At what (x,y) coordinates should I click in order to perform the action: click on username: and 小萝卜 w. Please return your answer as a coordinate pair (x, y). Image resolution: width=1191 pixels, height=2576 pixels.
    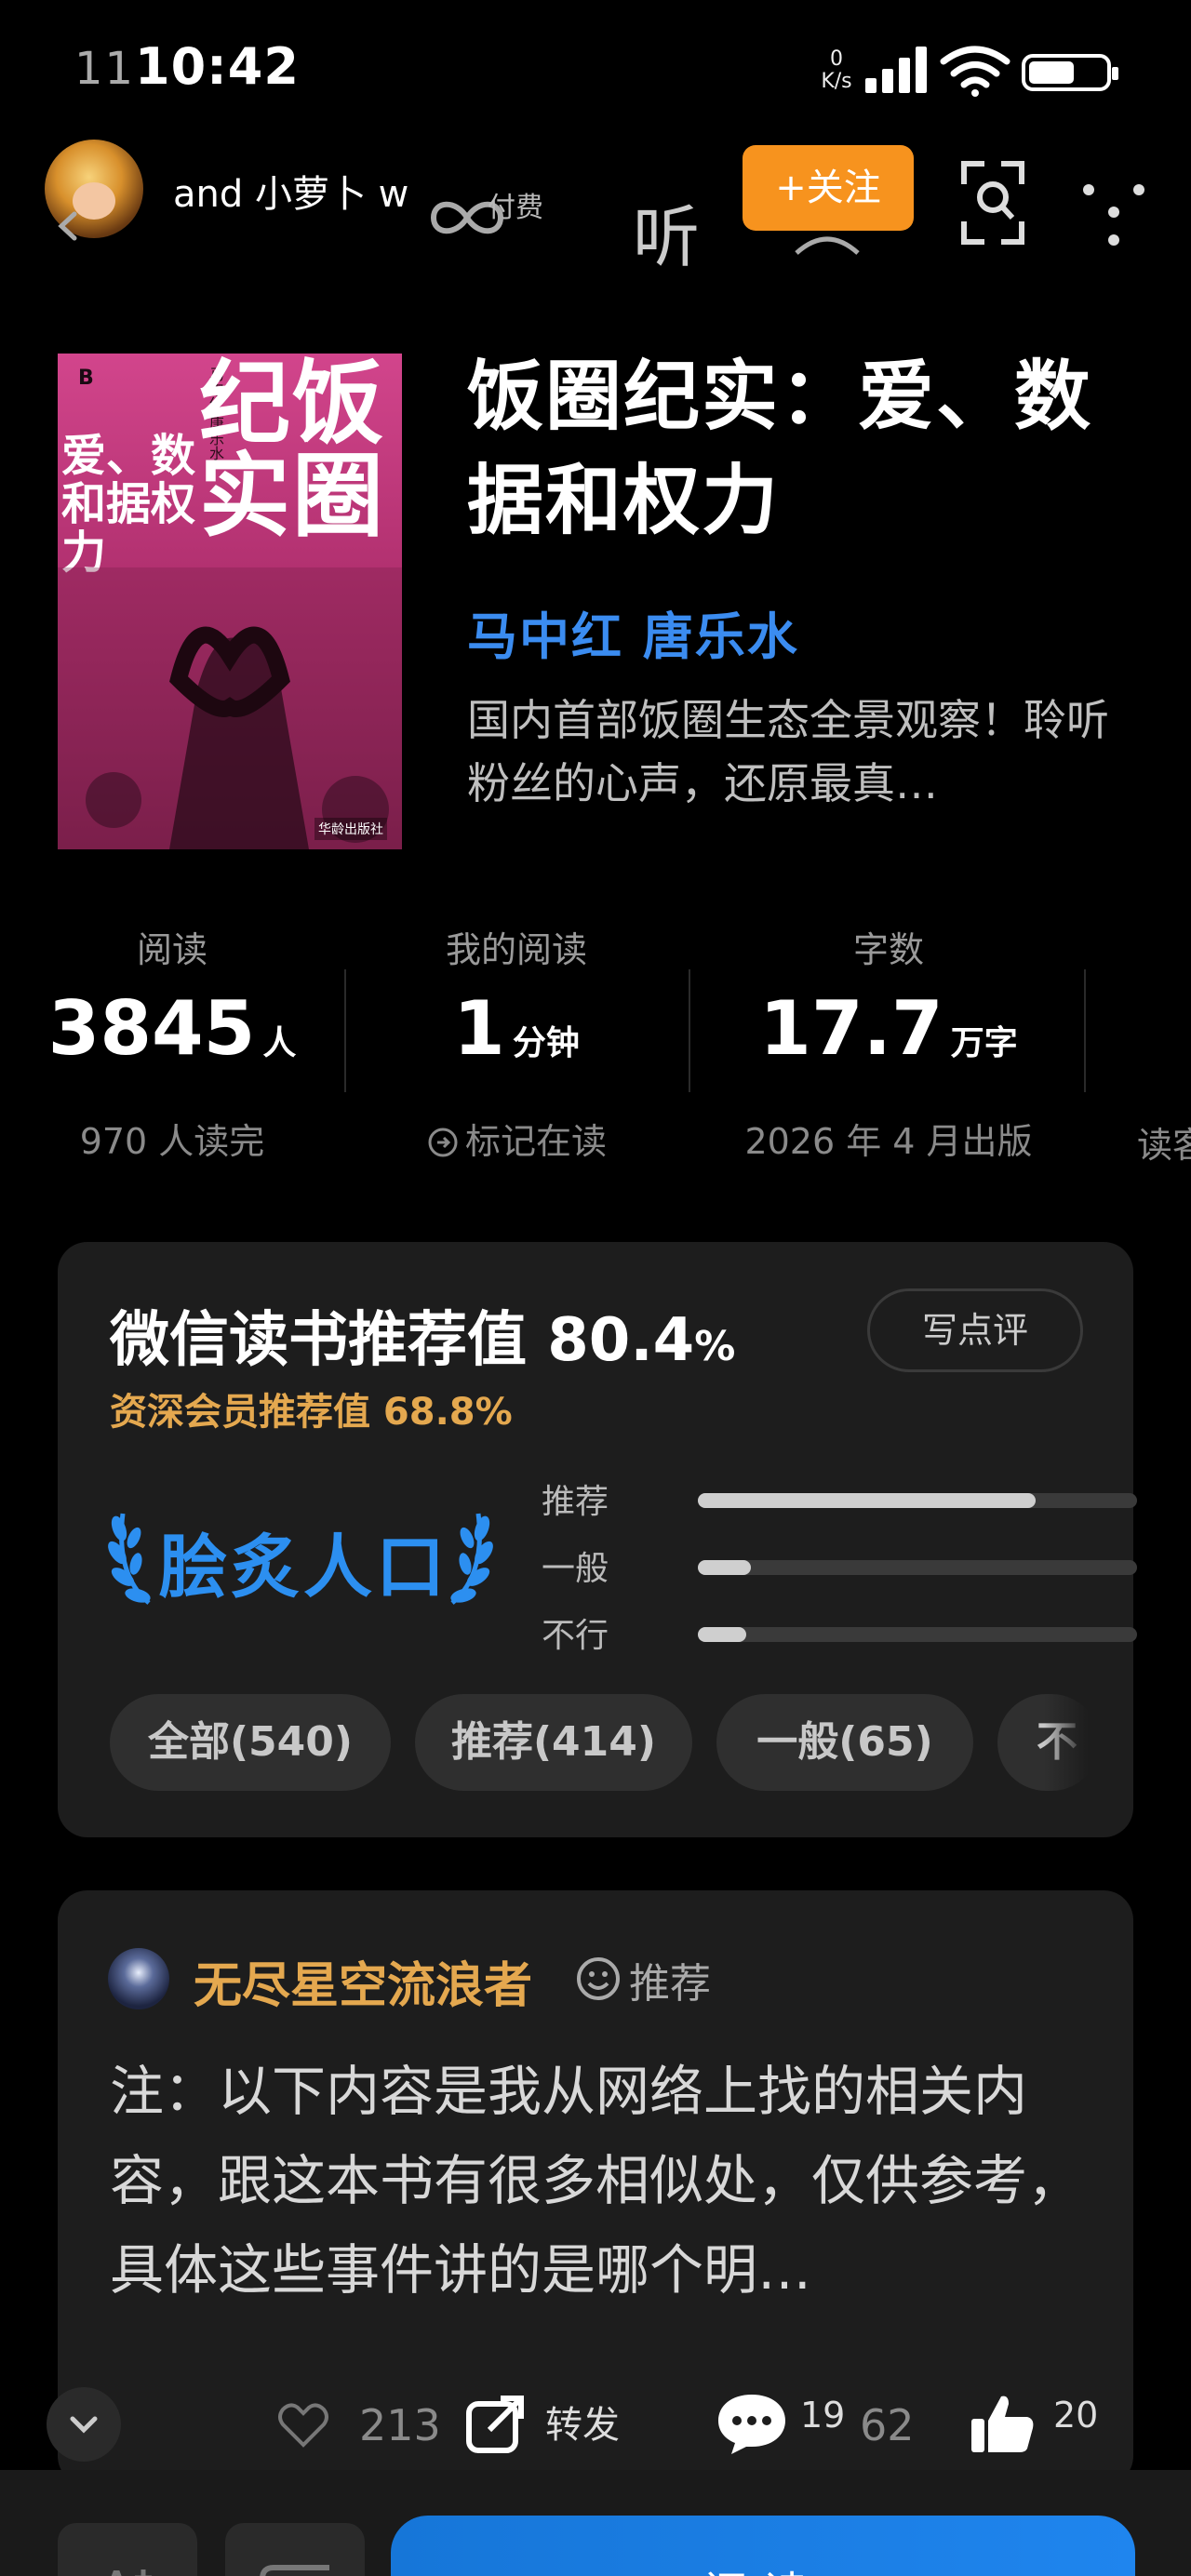
    Looking at the image, I should click on (290, 191).